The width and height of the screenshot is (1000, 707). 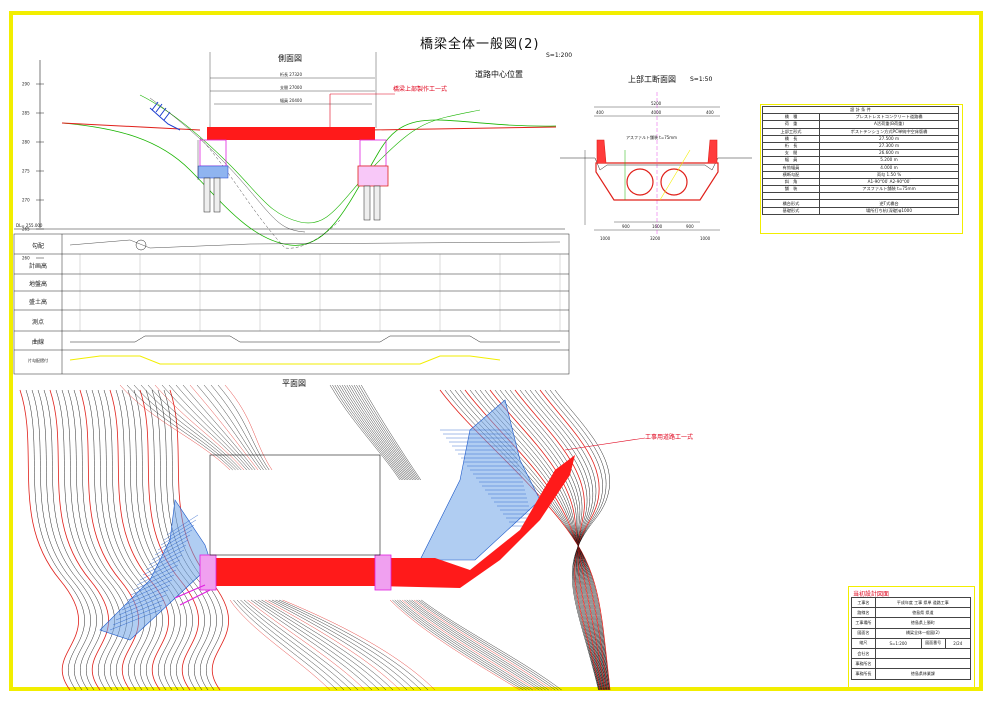 I want to click on spec-row: 横断勾配 両勾 1.50 %, so click(x=860, y=174).